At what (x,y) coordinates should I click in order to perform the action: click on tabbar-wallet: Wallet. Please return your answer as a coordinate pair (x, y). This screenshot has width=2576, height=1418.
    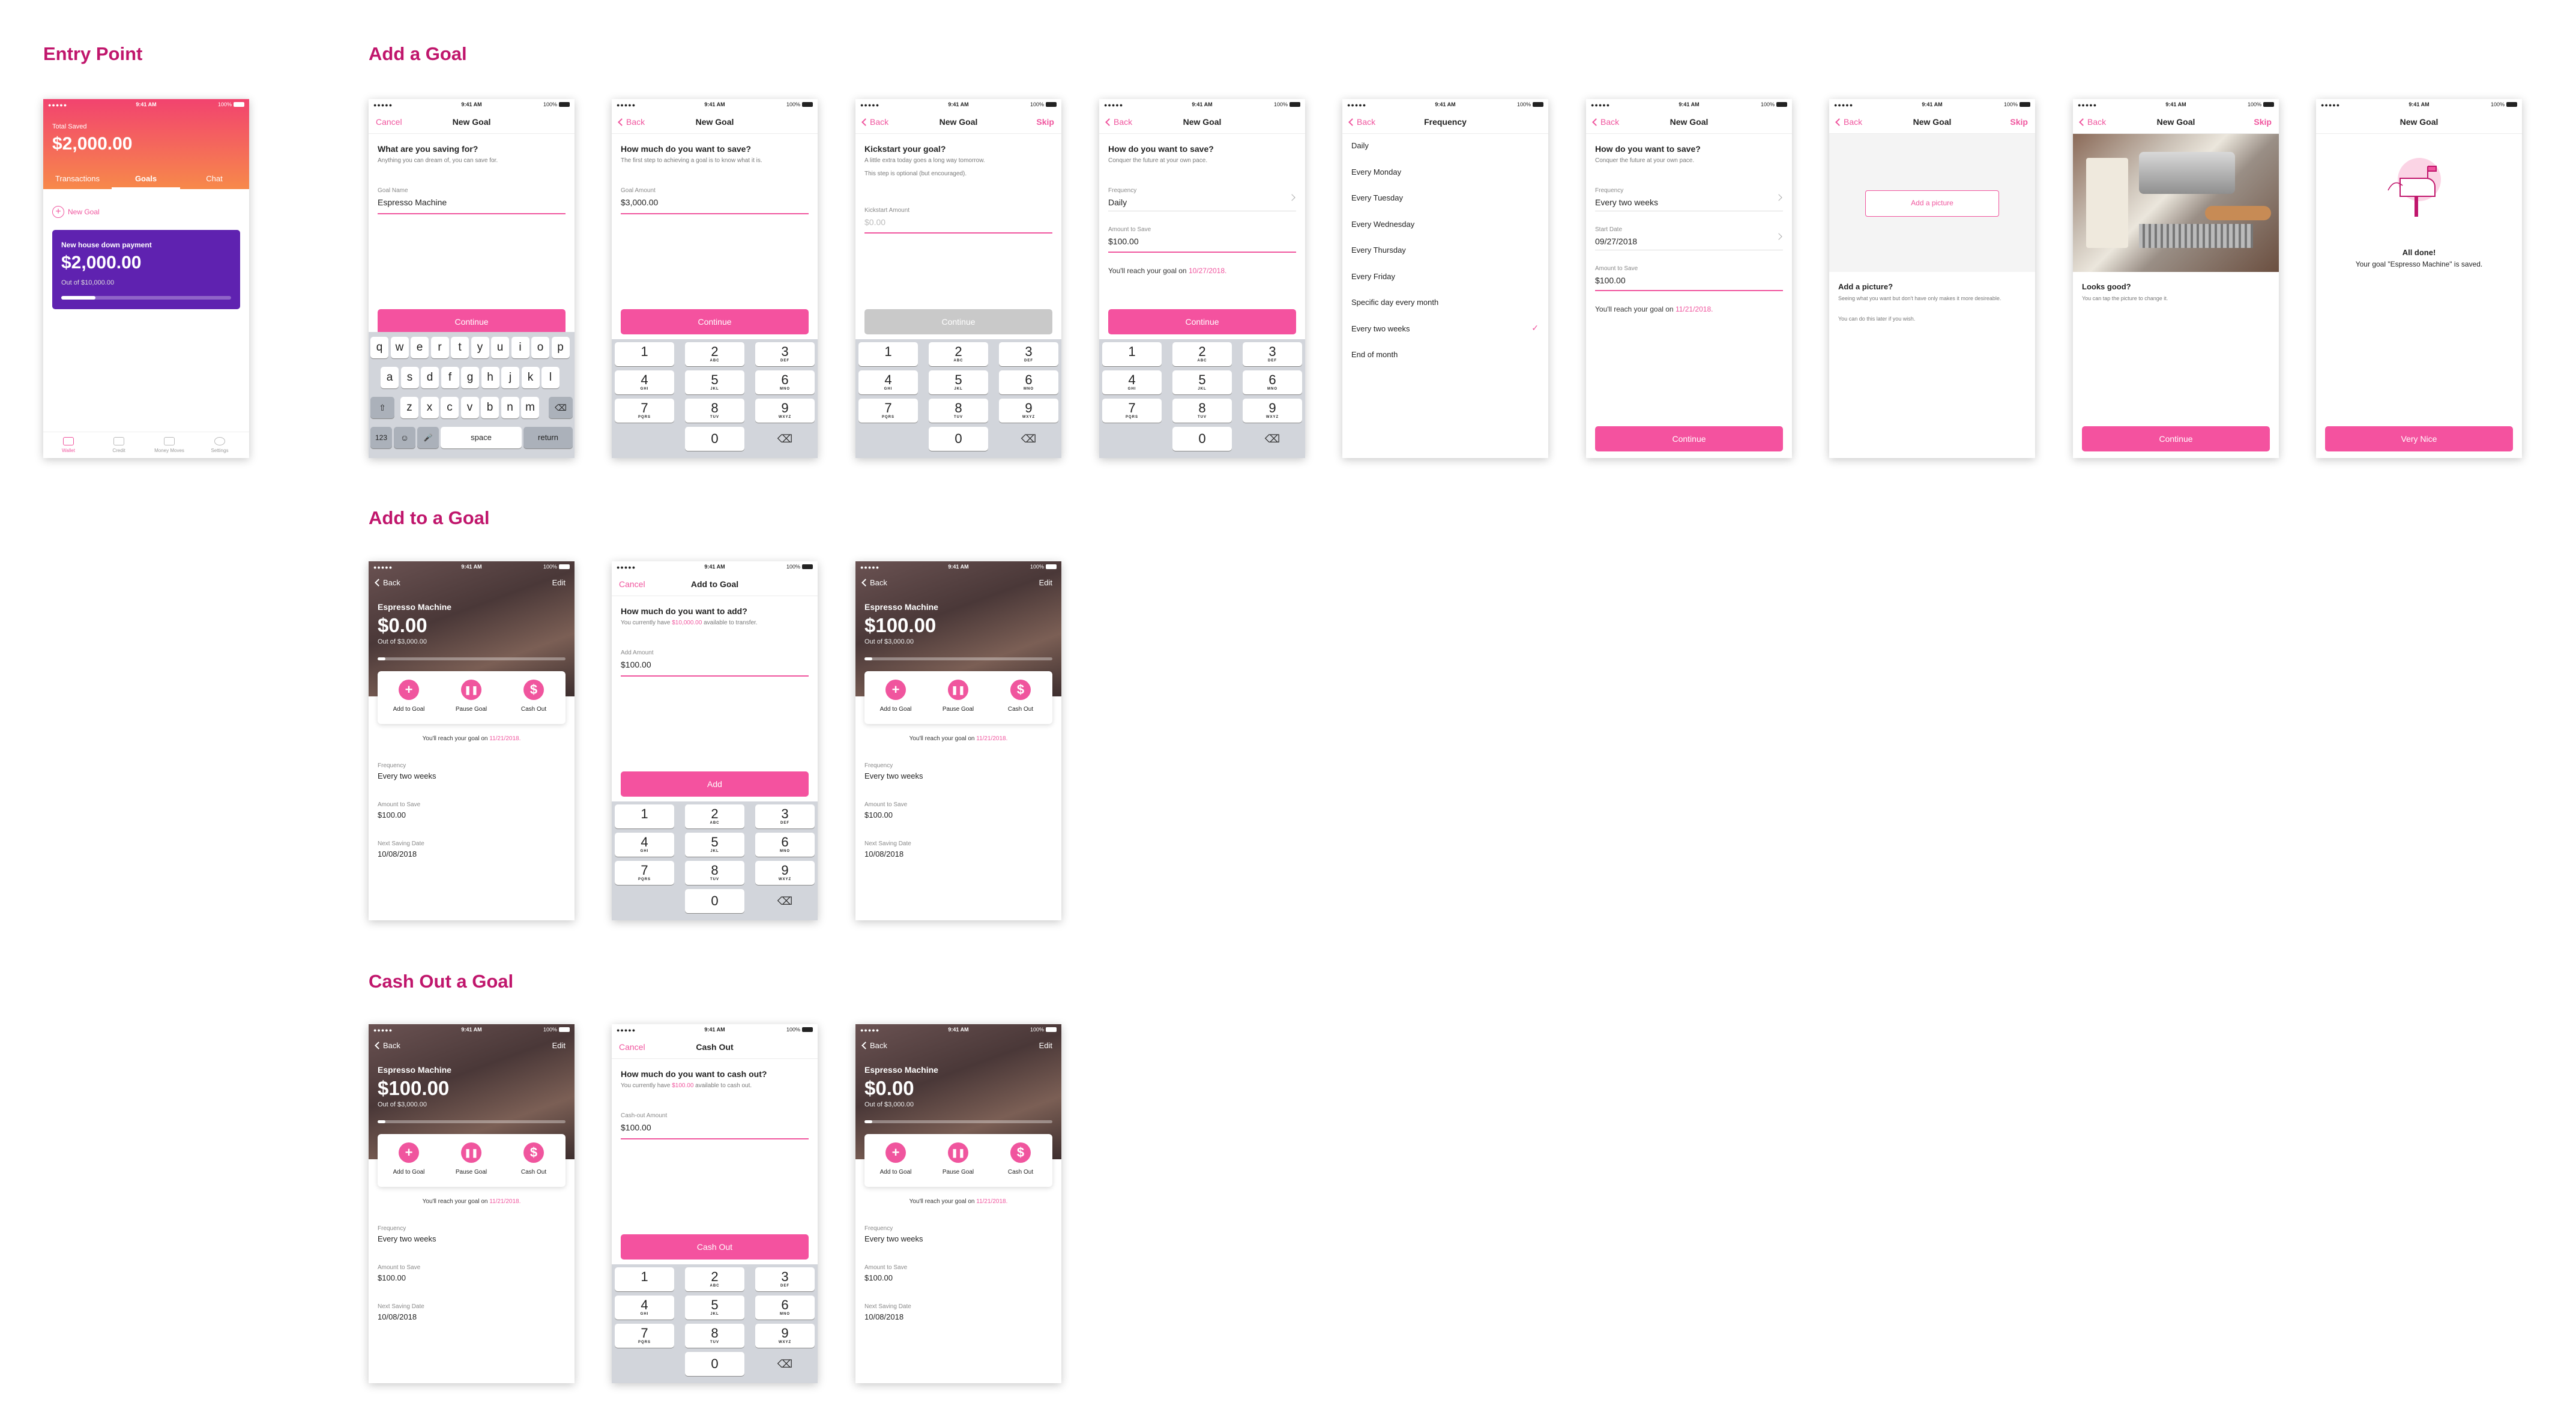
    Looking at the image, I should click on (68, 445).